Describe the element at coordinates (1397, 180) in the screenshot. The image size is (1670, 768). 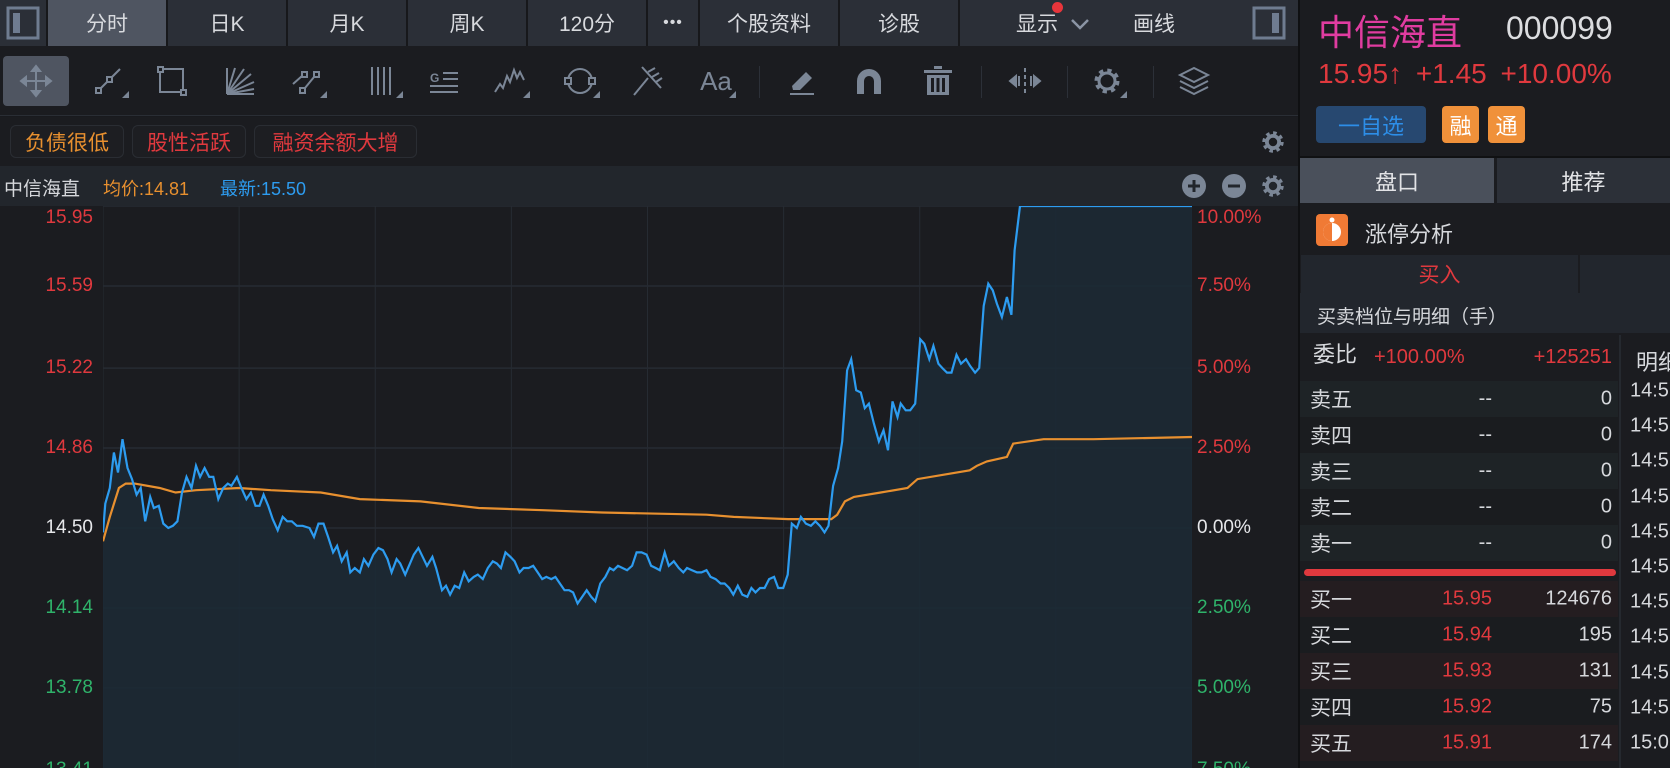
I see `tab-order-book: 盘口` at that location.